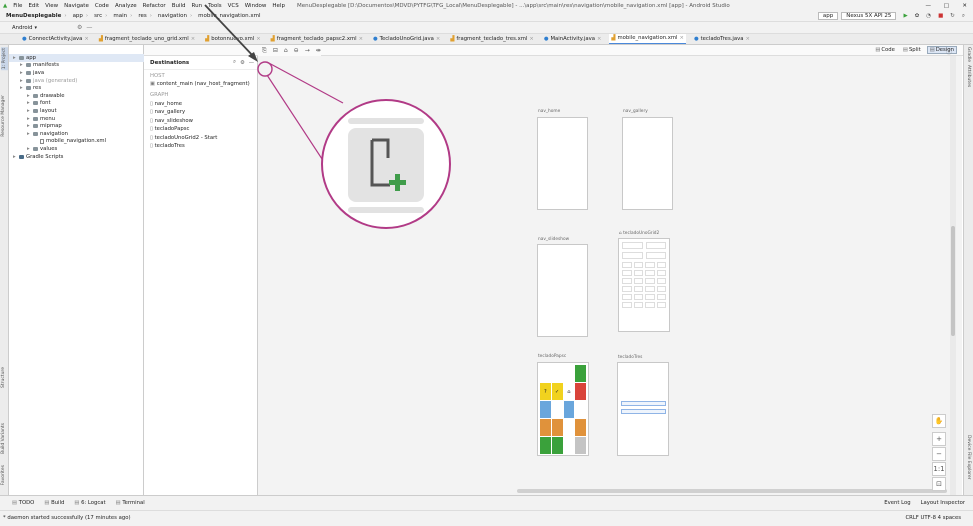 This screenshot has width=973, height=526. What do you see at coordinates (386, 210) in the screenshot?
I see `zoom-bar-bottom` at bounding box center [386, 210].